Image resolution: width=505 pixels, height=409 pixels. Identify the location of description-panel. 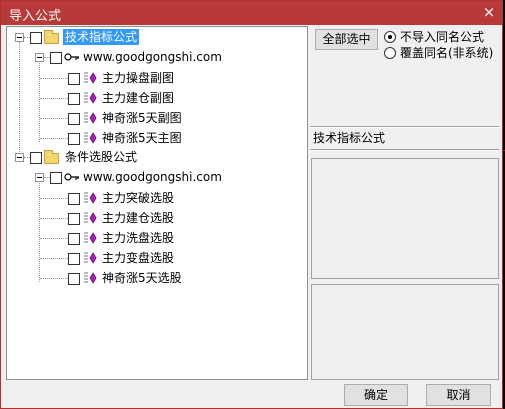
(405, 218).